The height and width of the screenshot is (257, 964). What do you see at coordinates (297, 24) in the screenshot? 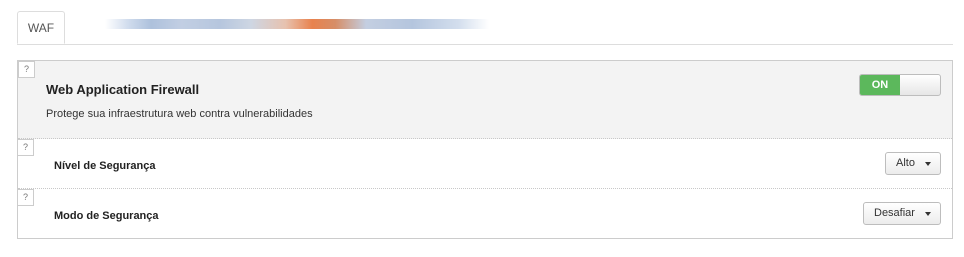
I see `tab-strip-decoration` at bounding box center [297, 24].